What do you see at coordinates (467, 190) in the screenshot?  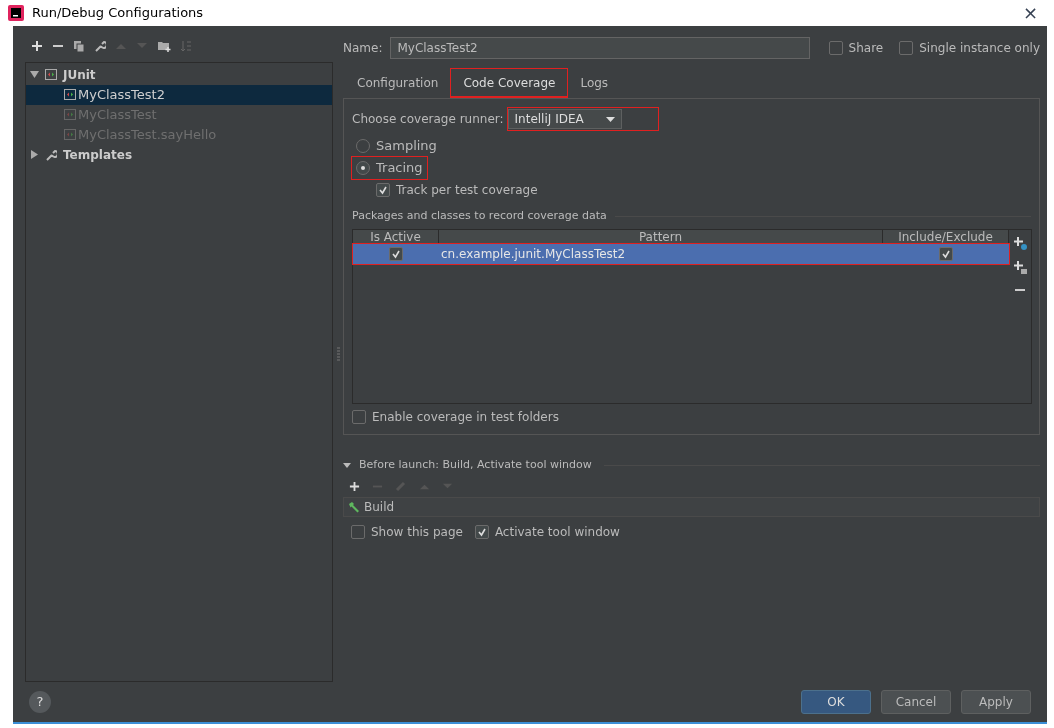 I see `checkbox-label: Track per test coverage` at bounding box center [467, 190].